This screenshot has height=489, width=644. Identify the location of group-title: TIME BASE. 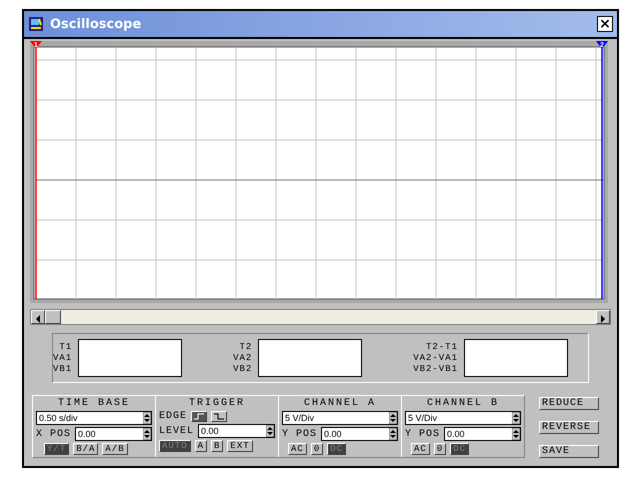
(93, 403).